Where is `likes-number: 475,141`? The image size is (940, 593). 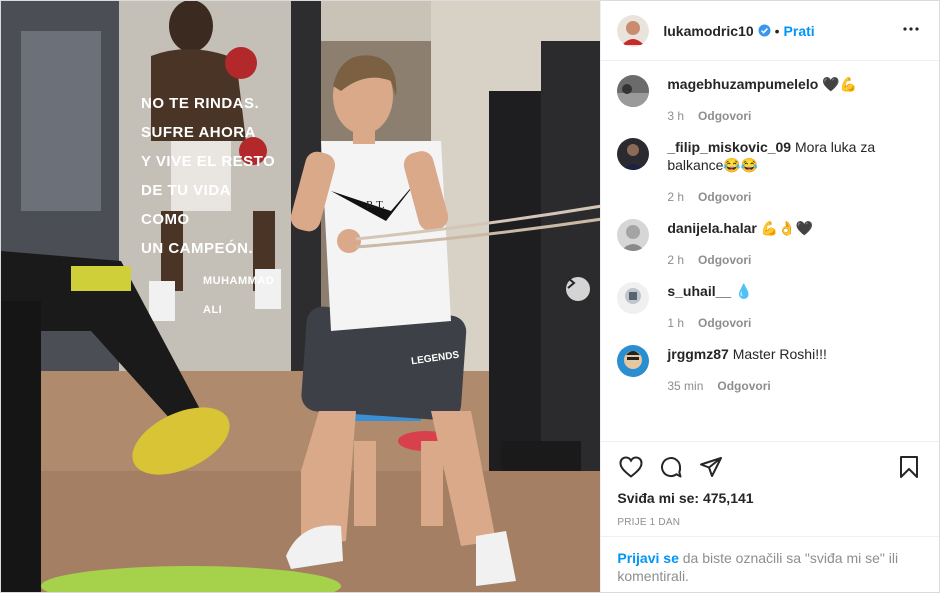
likes-number: 475,141 is located at coordinates (728, 498).